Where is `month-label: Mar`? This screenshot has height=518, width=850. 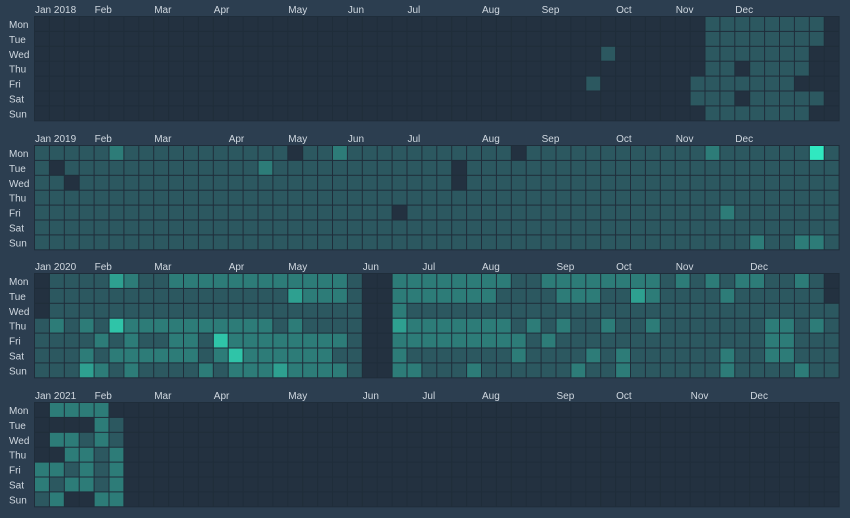 month-label: Mar is located at coordinates (163, 139).